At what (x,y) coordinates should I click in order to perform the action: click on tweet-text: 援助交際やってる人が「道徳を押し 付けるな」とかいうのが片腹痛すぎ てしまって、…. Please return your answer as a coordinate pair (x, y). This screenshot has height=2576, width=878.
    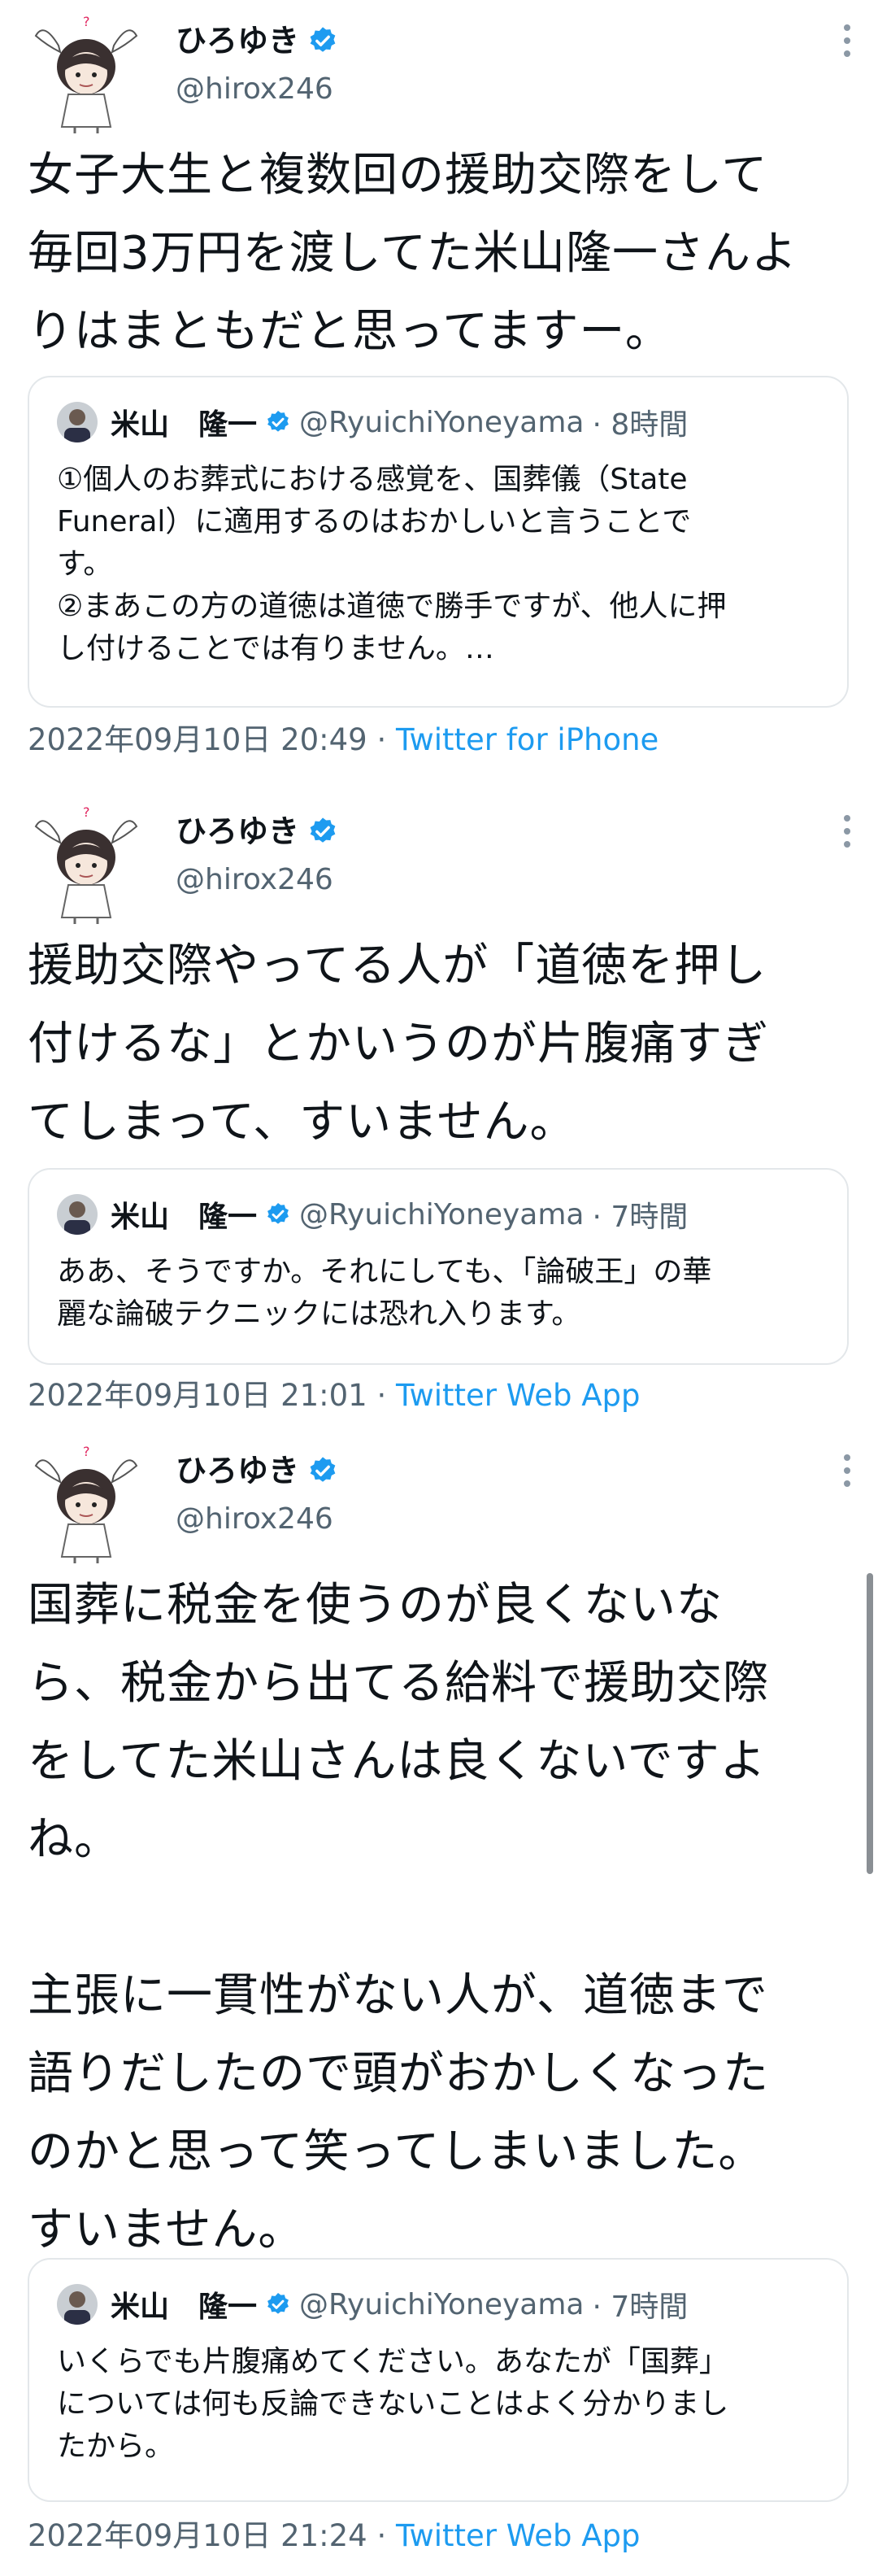
    Looking at the image, I should click on (399, 1044).